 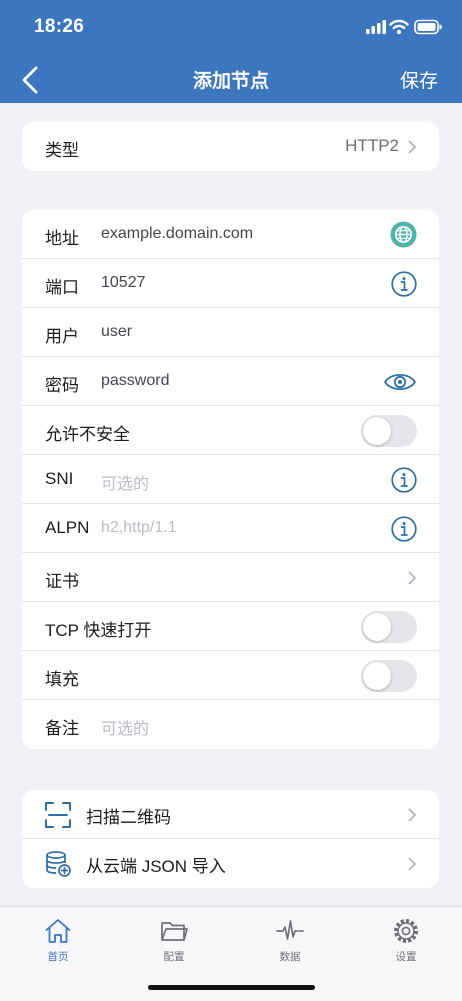 I want to click on allow-insecure-toggle, so click(x=389, y=431).